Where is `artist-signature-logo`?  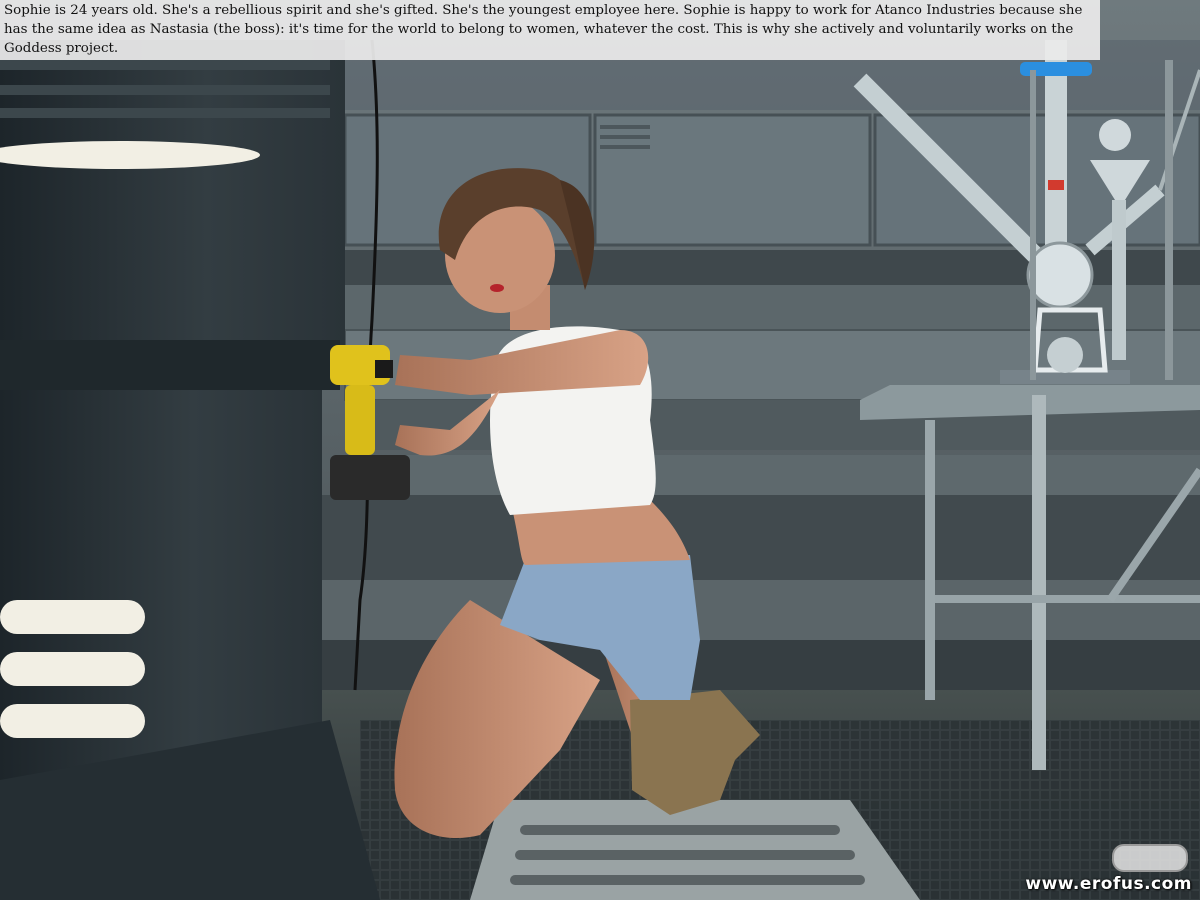
artist-signature-logo is located at coordinates (1150, 858).